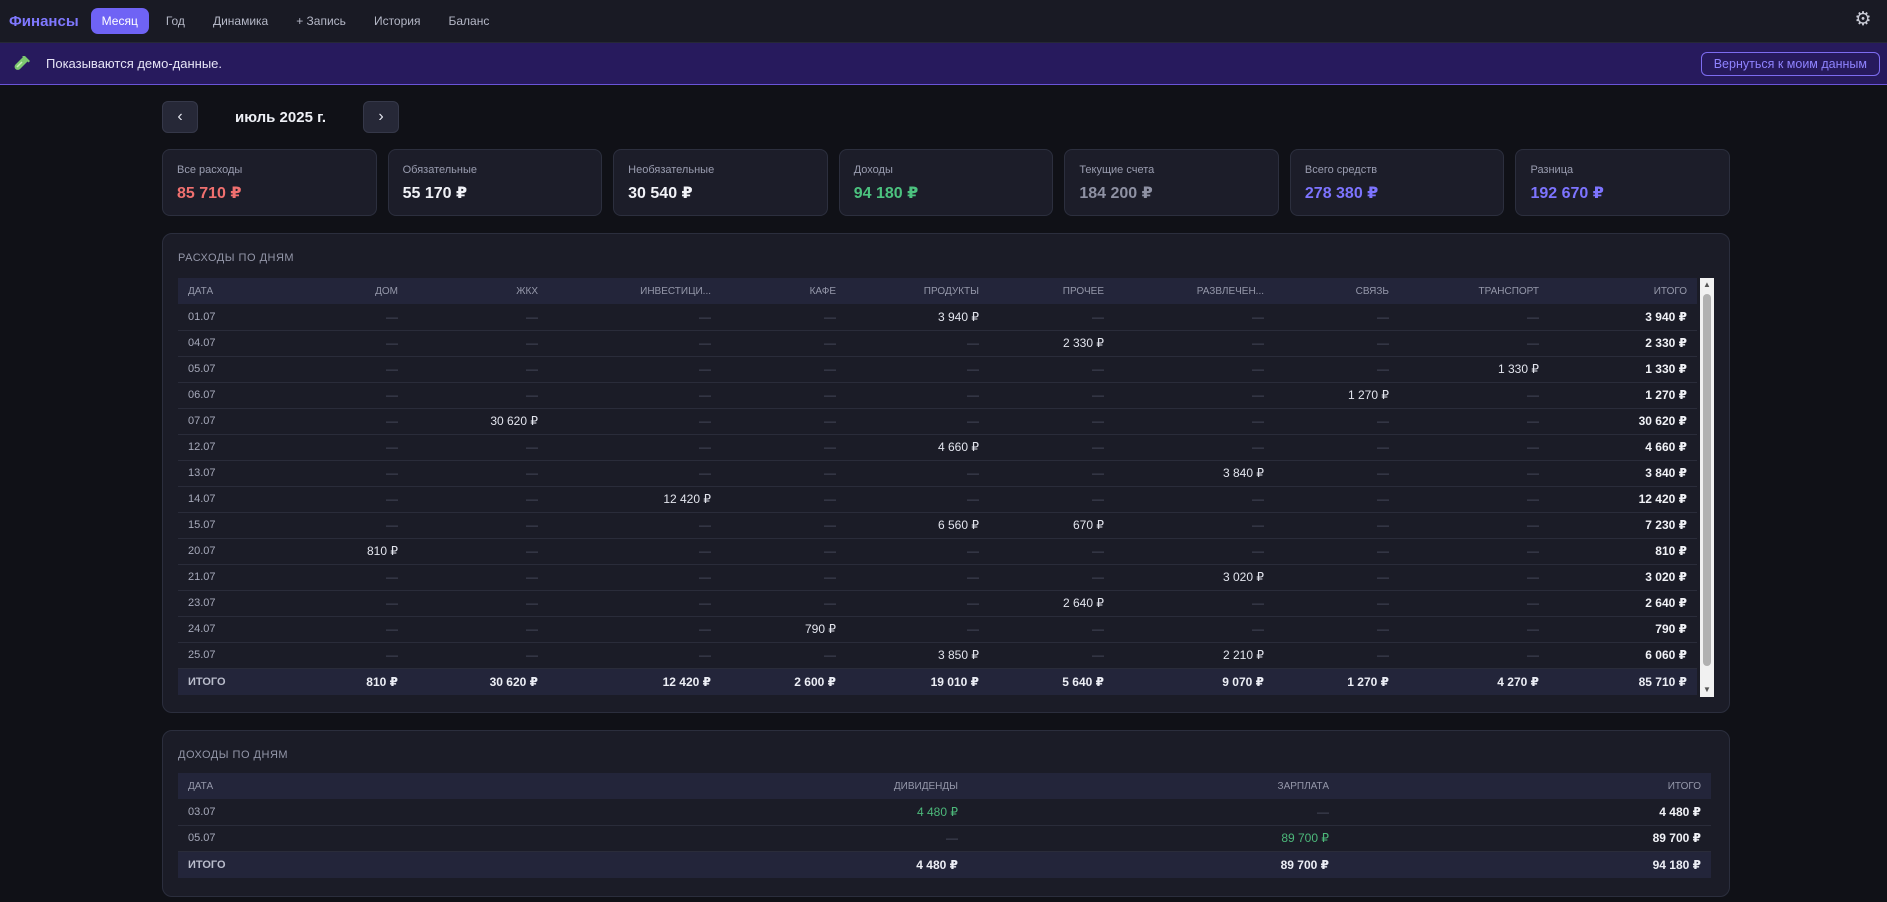 The image size is (1887, 902). I want to click on column-header: ЖКХ, so click(478, 291).